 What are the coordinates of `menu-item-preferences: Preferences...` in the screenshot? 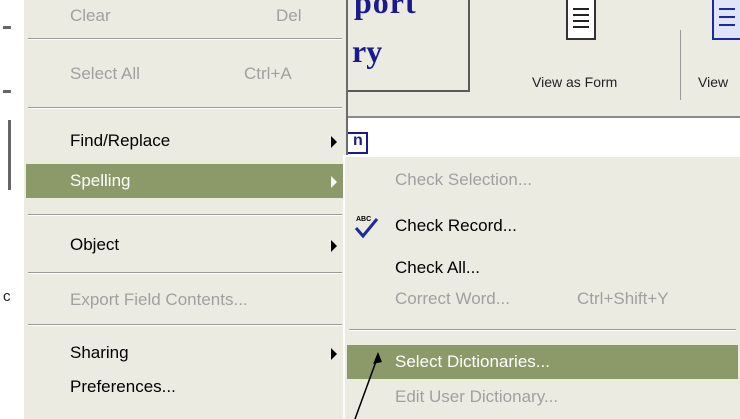 It's located at (185, 387).